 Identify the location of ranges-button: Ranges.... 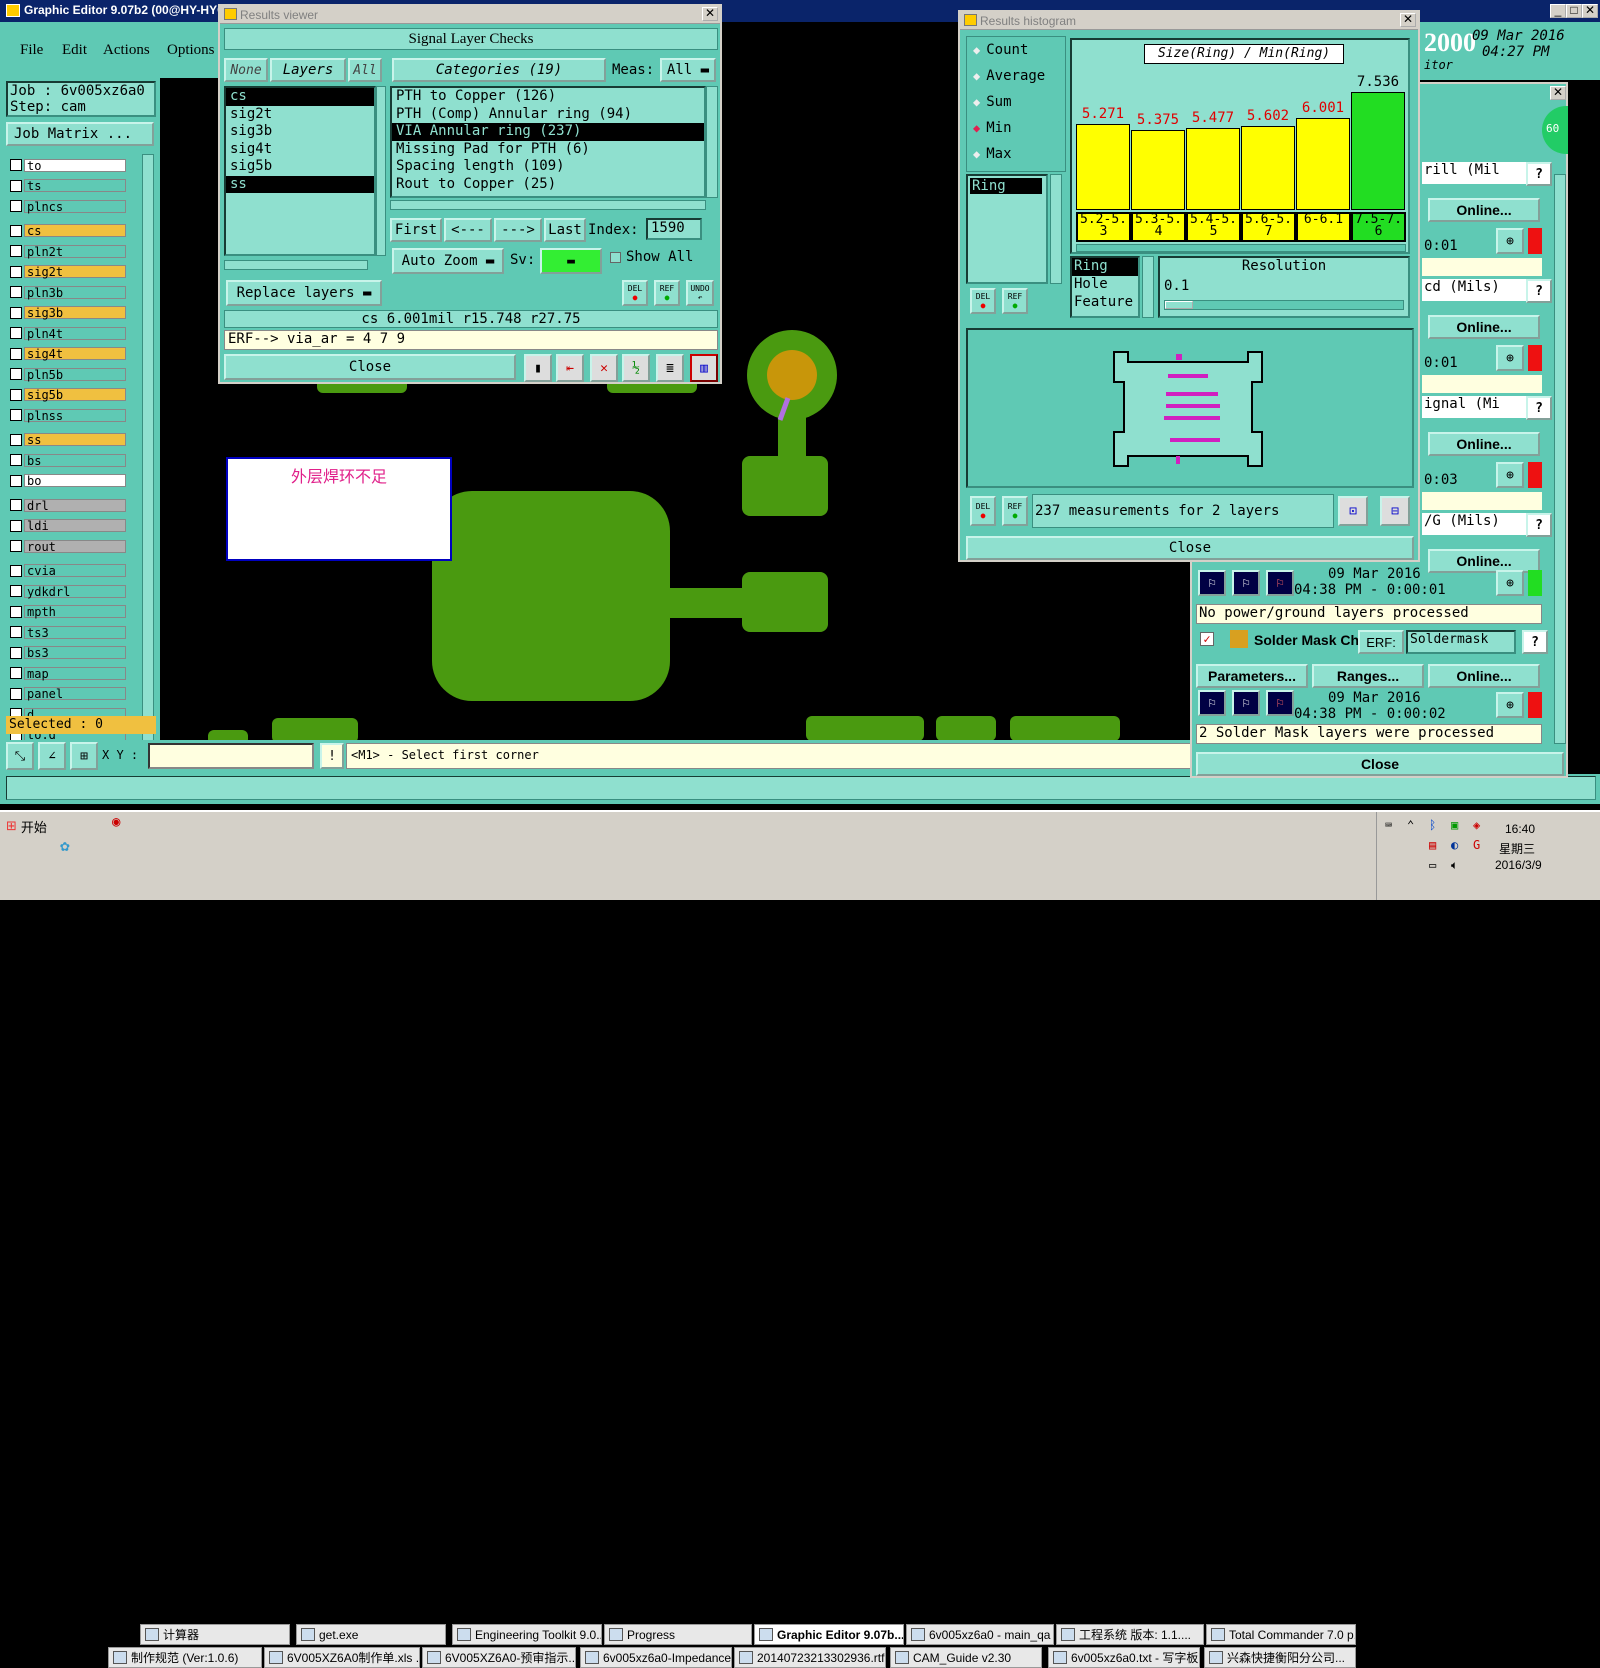
(1368, 676).